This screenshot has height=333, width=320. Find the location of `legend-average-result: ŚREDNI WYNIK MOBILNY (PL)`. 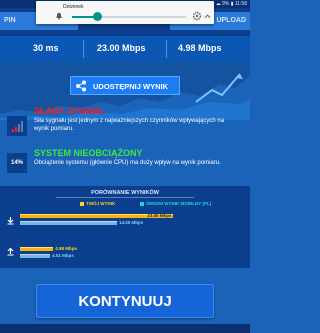

legend-average-result: ŚREDNI WYNIK MOBILNY (PL) is located at coordinates (175, 203).